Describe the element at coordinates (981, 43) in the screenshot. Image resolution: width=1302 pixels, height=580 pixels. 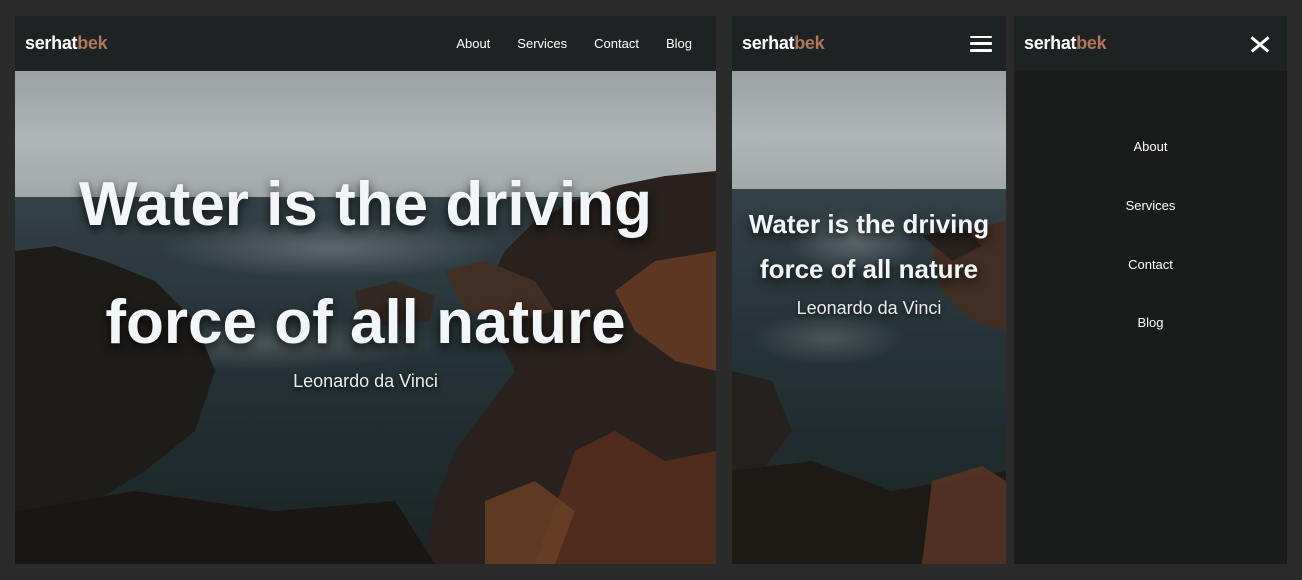
I see `hamburger-icon` at that location.